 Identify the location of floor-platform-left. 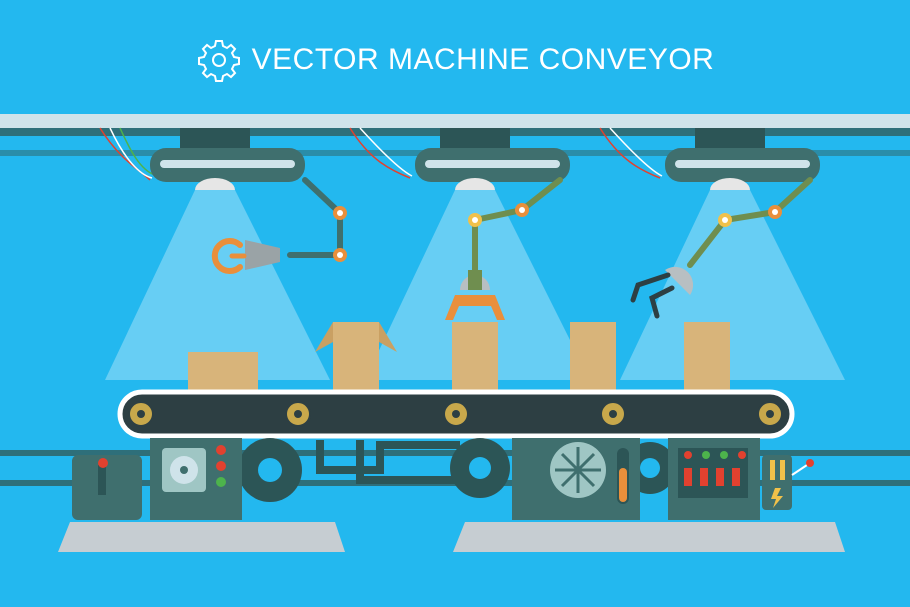
(201, 537).